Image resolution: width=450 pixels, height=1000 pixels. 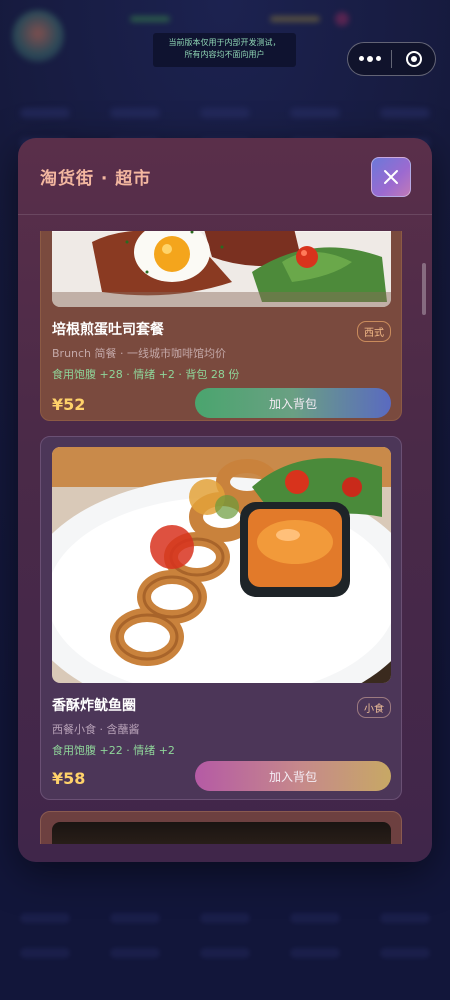 I want to click on target-circle-icon, so click(x=413, y=59).